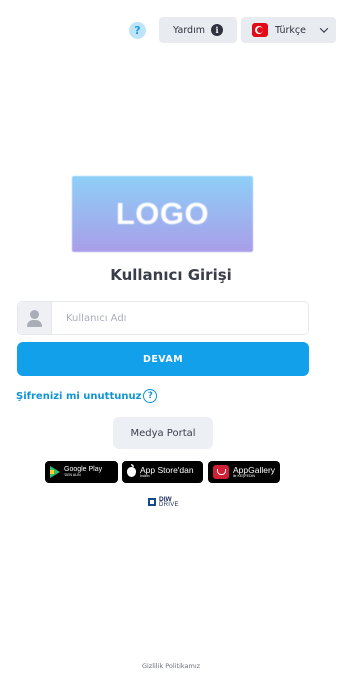  What do you see at coordinates (180, 318) in the screenshot?
I see `username-input` at bounding box center [180, 318].